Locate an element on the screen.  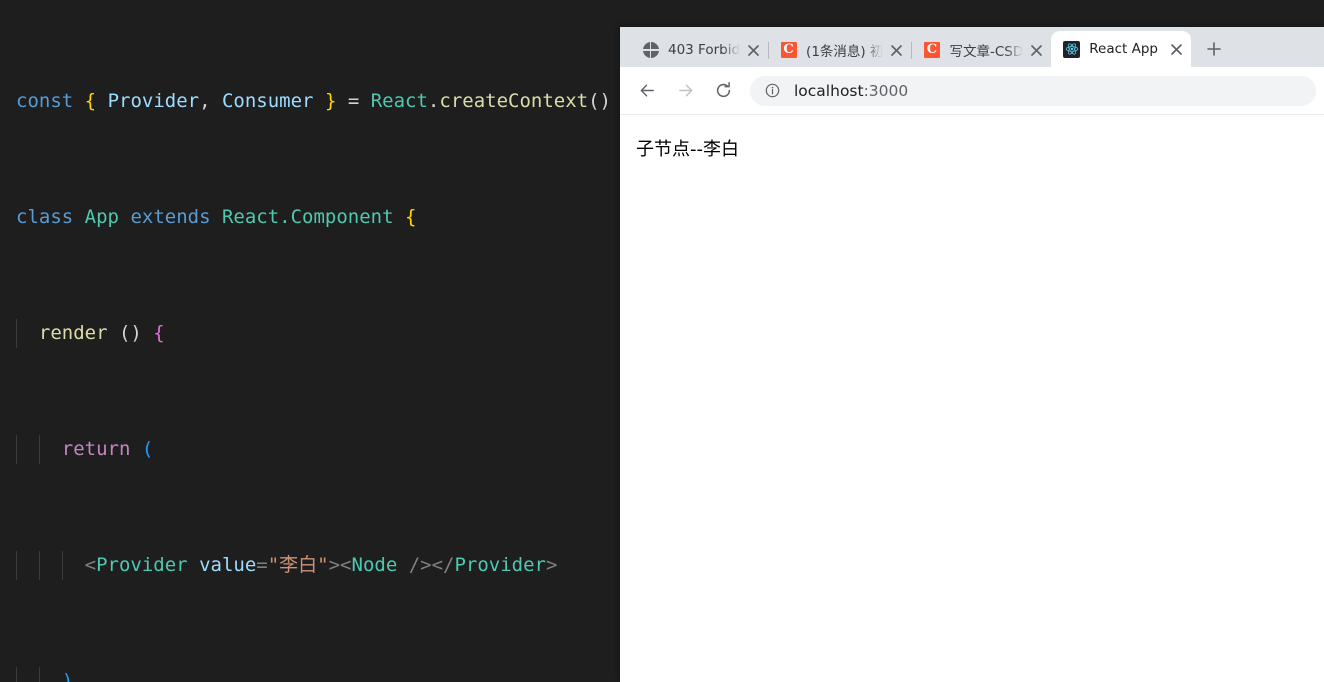
token-consumer: Consumer is located at coordinates (267, 101).